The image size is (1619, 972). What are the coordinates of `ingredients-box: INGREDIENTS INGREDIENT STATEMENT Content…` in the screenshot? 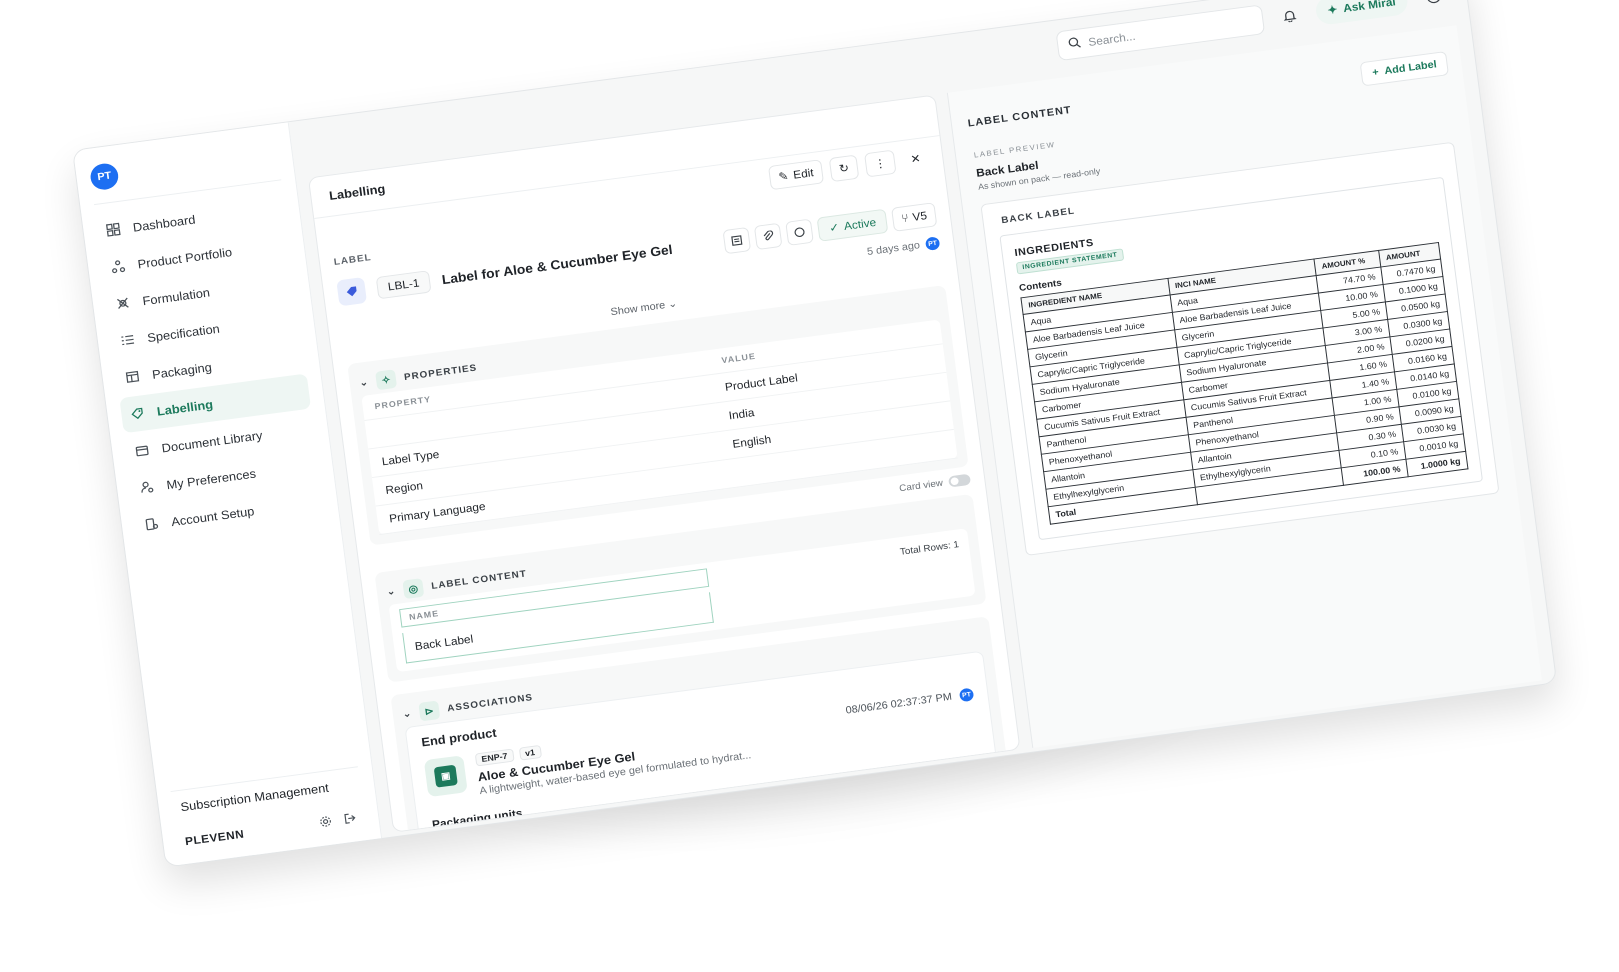 It's located at (1241, 358).